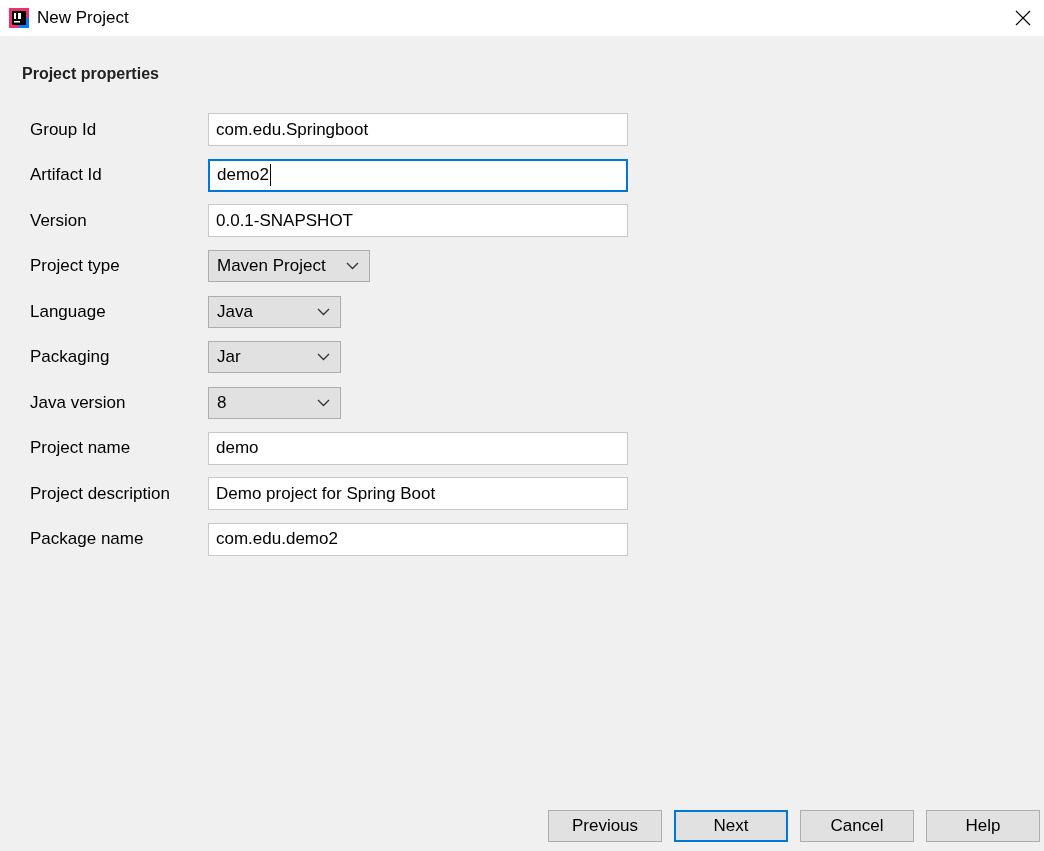  I want to click on input-field: 0.0.1-SNAPSHOT, so click(418, 221).